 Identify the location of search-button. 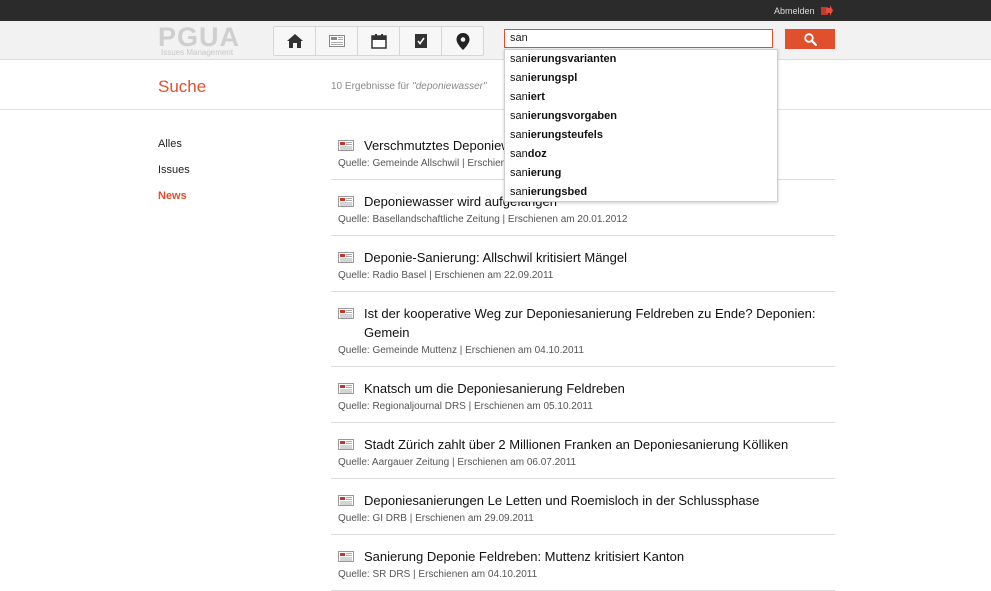
(810, 39).